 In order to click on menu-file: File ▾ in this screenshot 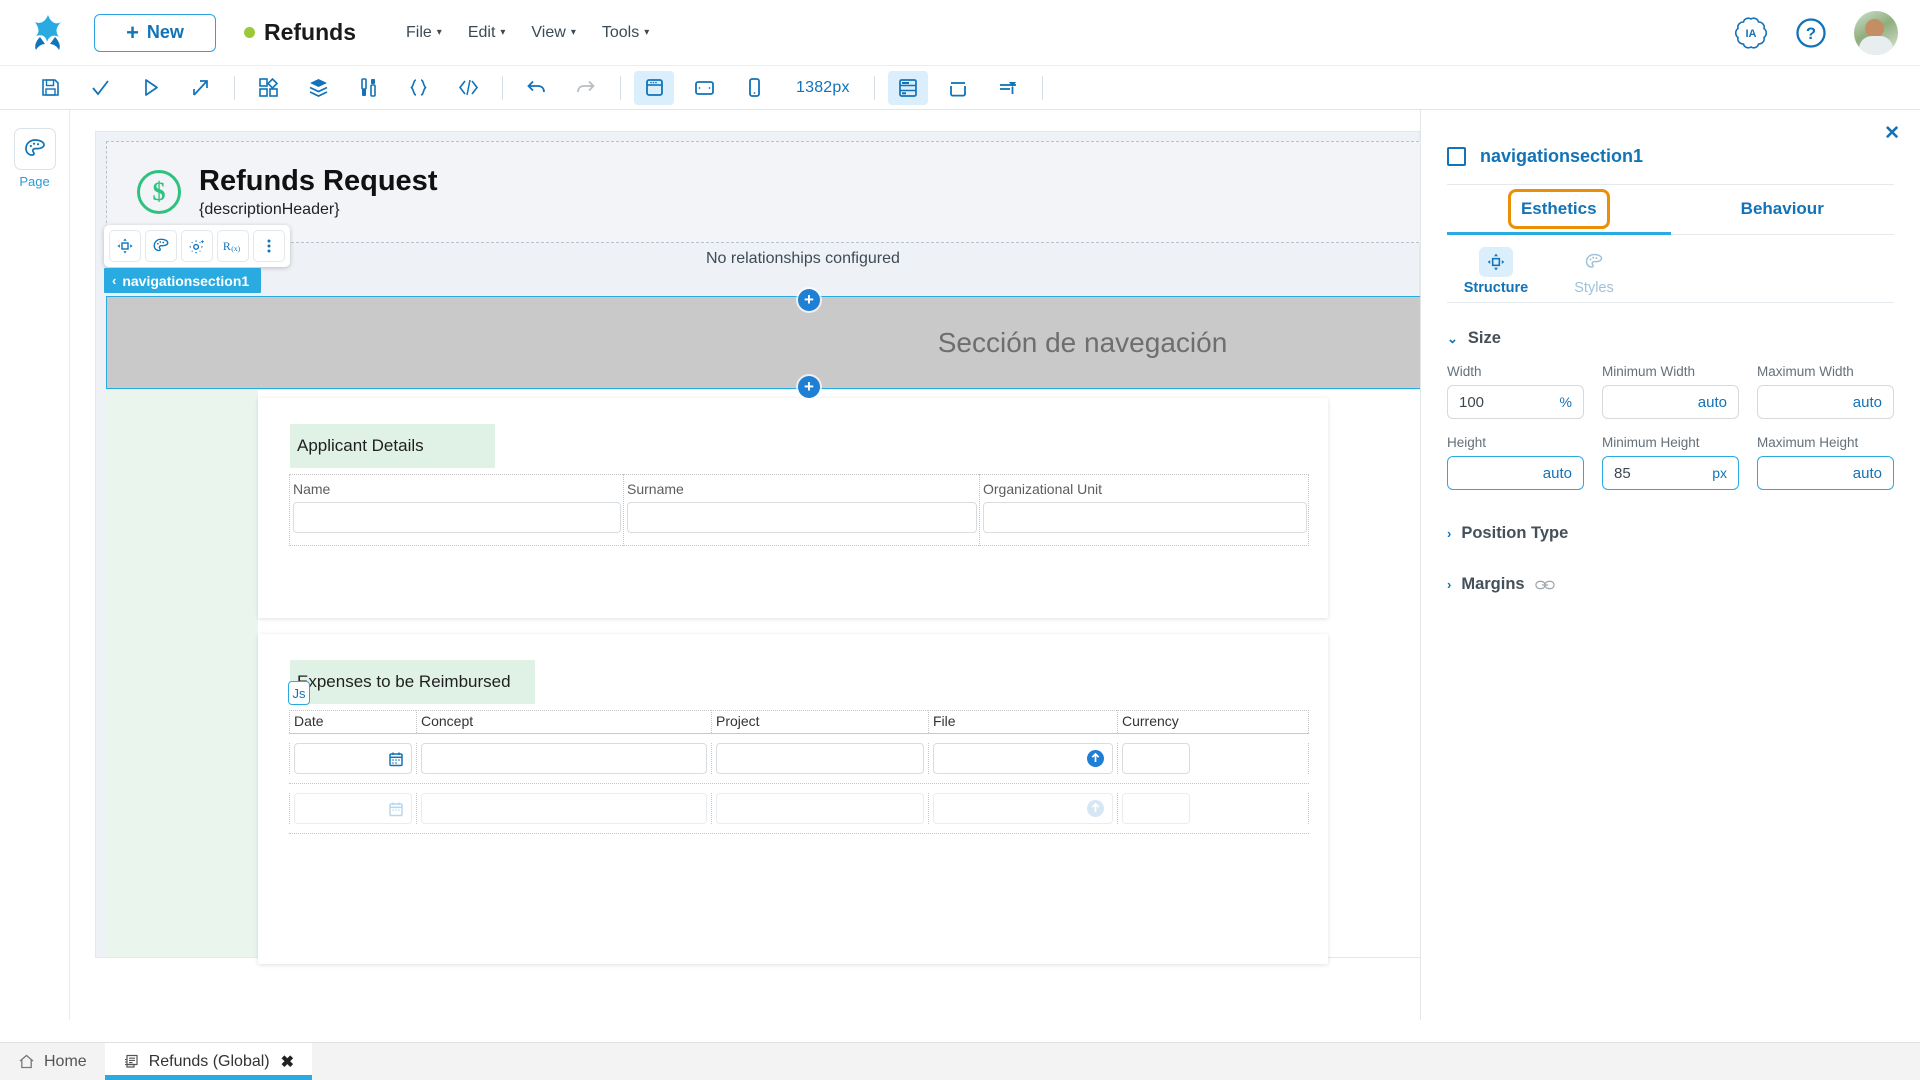, I will do `click(424, 33)`.